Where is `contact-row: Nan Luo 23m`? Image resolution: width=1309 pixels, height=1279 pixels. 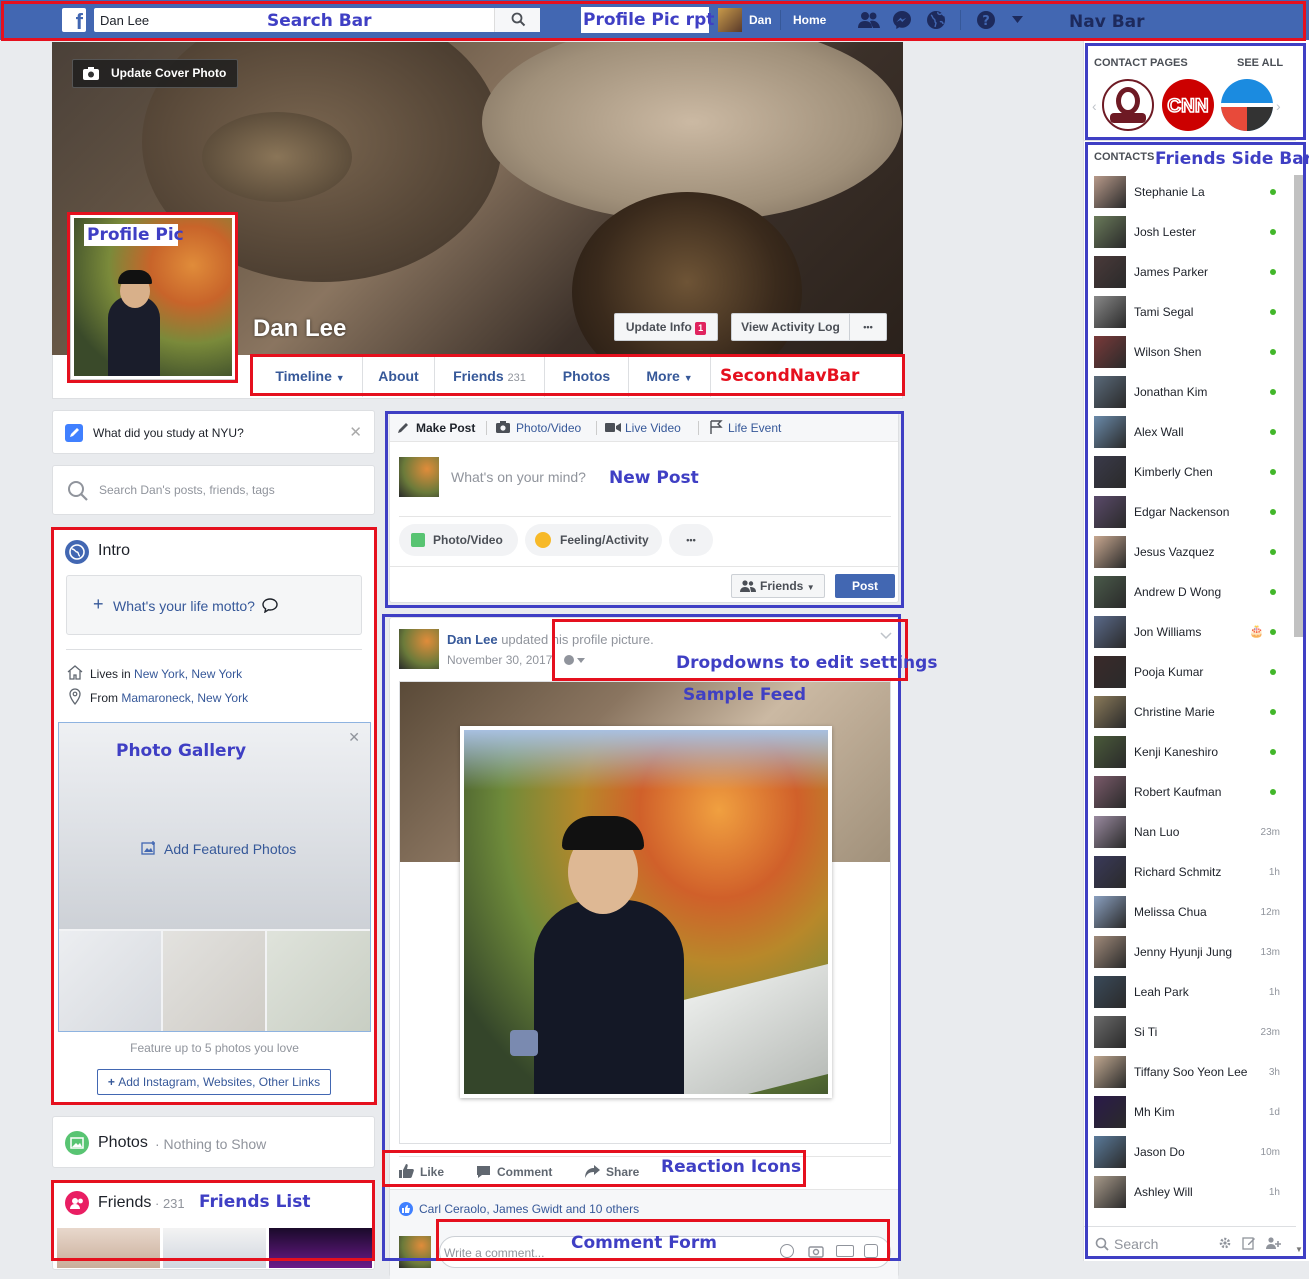 contact-row: Nan Luo 23m is located at coordinates (1192, 832).